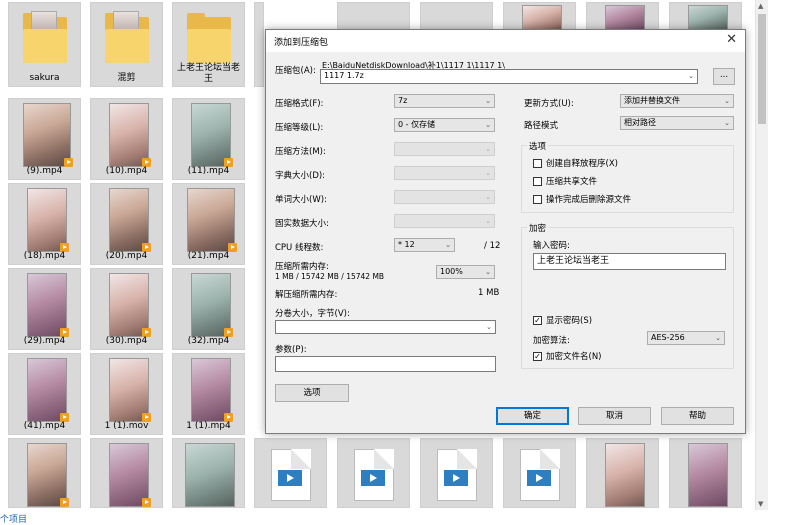  What do you see at coordinates (208, 44) in the screenshot?
I see `folder-tile: 上老王论坛当老王` at bounding box center [208, 44].